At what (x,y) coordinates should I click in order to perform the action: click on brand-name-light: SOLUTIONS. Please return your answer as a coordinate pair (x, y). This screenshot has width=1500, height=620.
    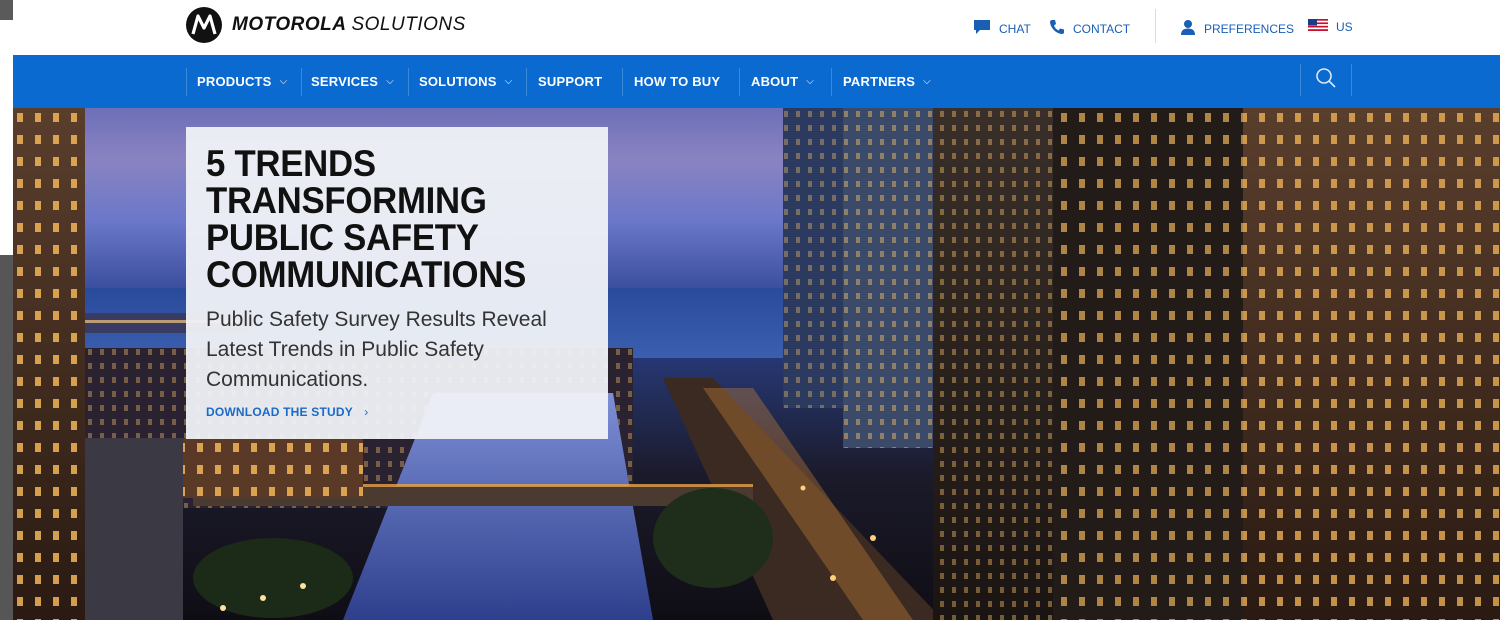
    Looking at the image, I should click on (408, 24).